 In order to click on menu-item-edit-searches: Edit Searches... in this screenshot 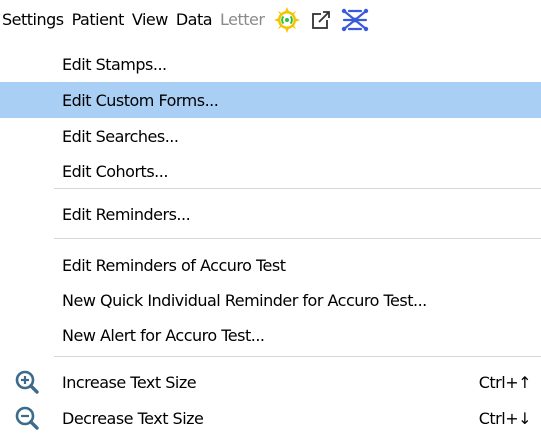, I will do `click(270, 136)`.